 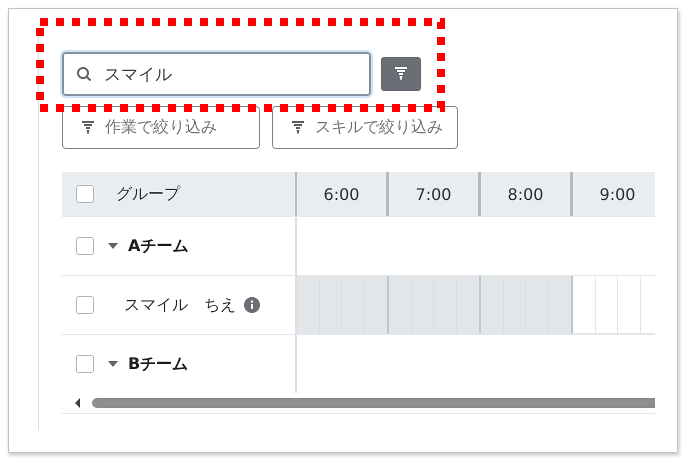 I want to click on column-header: 9:00, so click(x=614, y=194).